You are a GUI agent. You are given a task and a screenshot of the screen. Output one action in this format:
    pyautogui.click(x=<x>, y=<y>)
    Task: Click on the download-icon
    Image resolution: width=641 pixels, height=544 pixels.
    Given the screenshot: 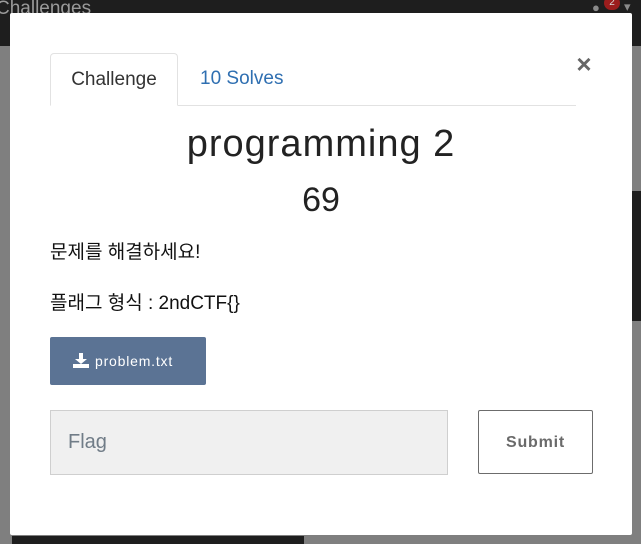 What is the action you would take?
    pyautogui.click(x=81, y=360)
    